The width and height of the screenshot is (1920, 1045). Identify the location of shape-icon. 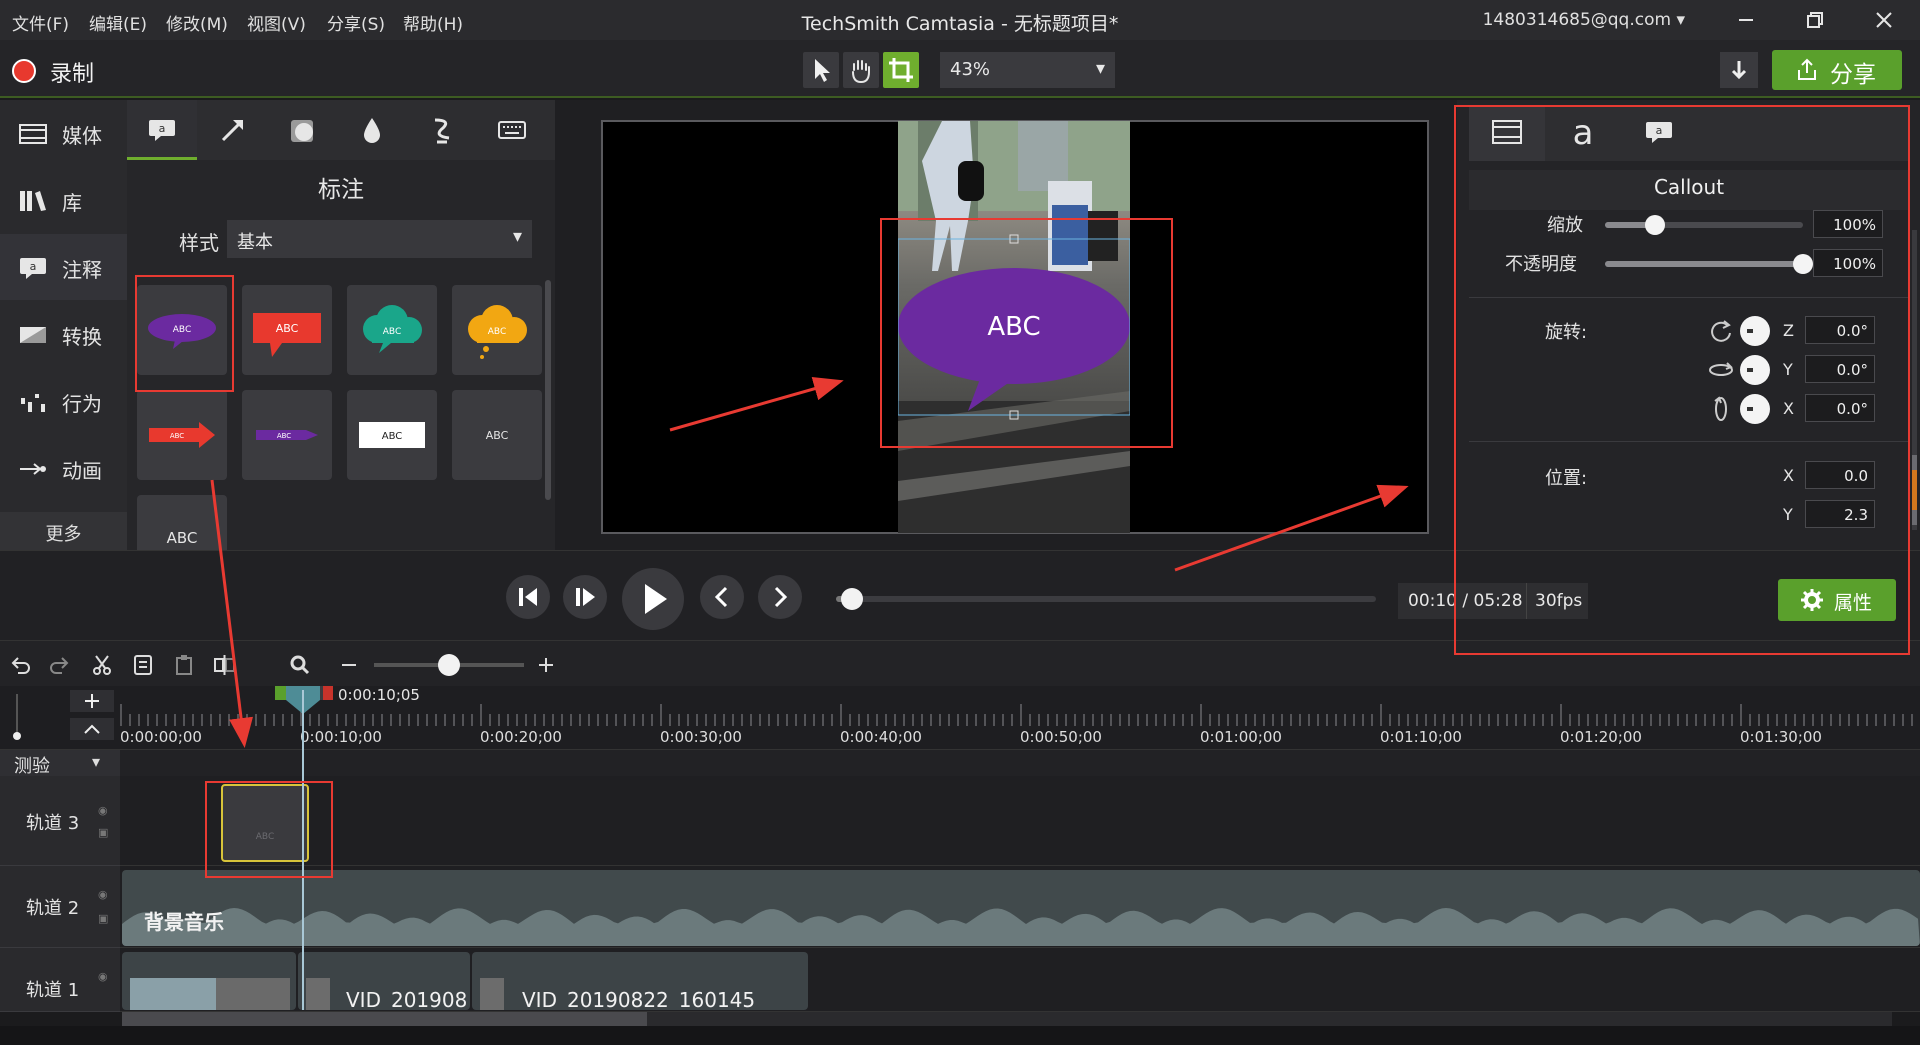
(302, 131).